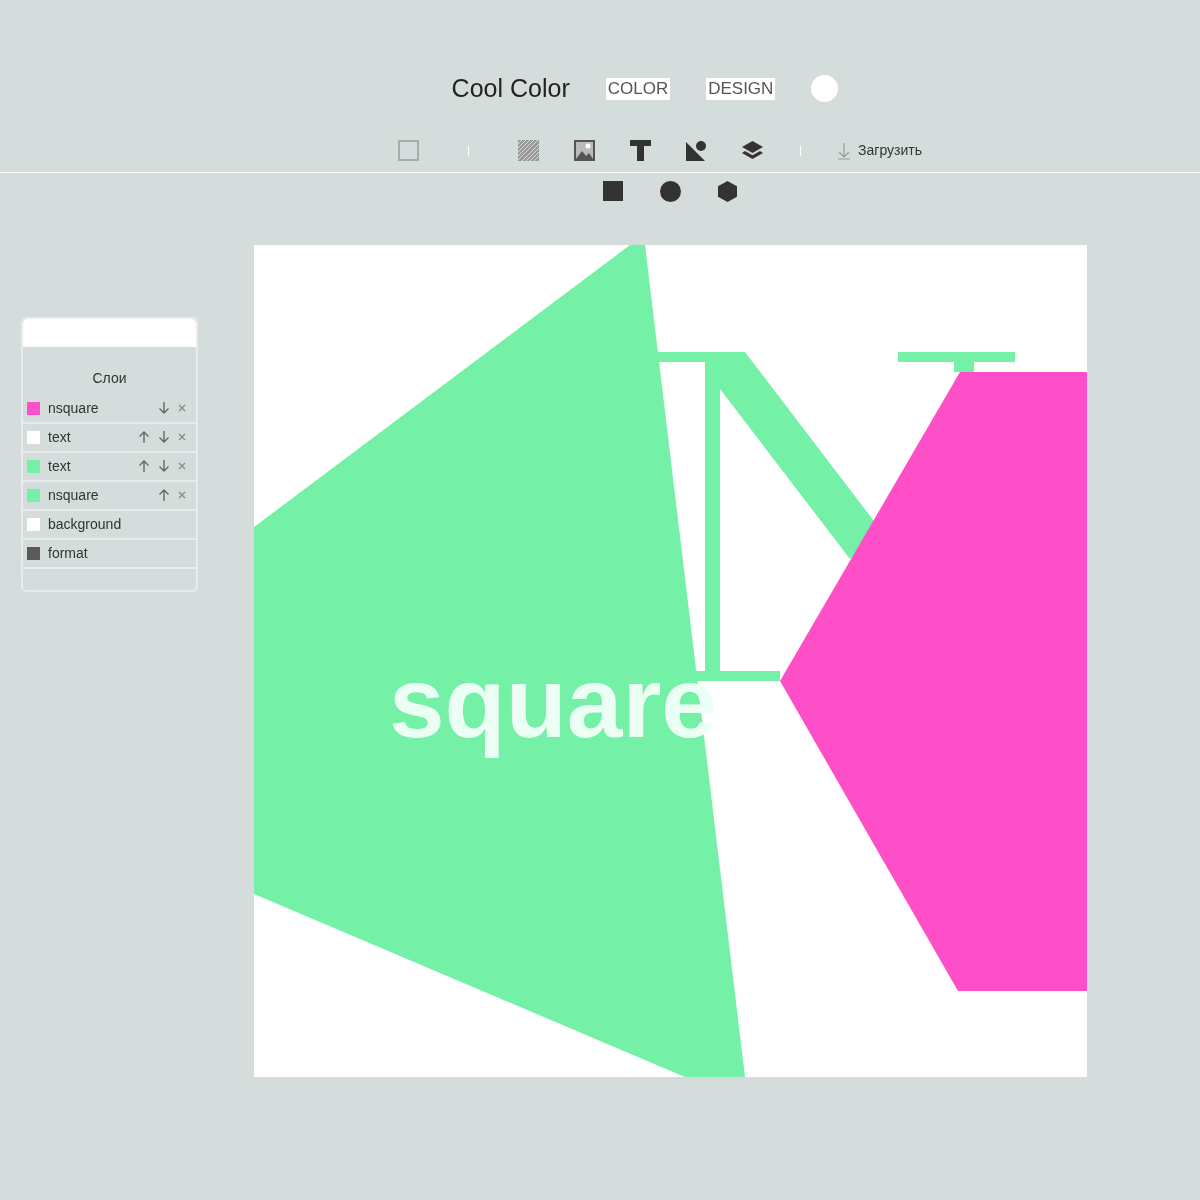  What do you see at coordinates (880, 150) in the screenshot?
I see `download-button: Загрузить` at bounding box center [880, 150].